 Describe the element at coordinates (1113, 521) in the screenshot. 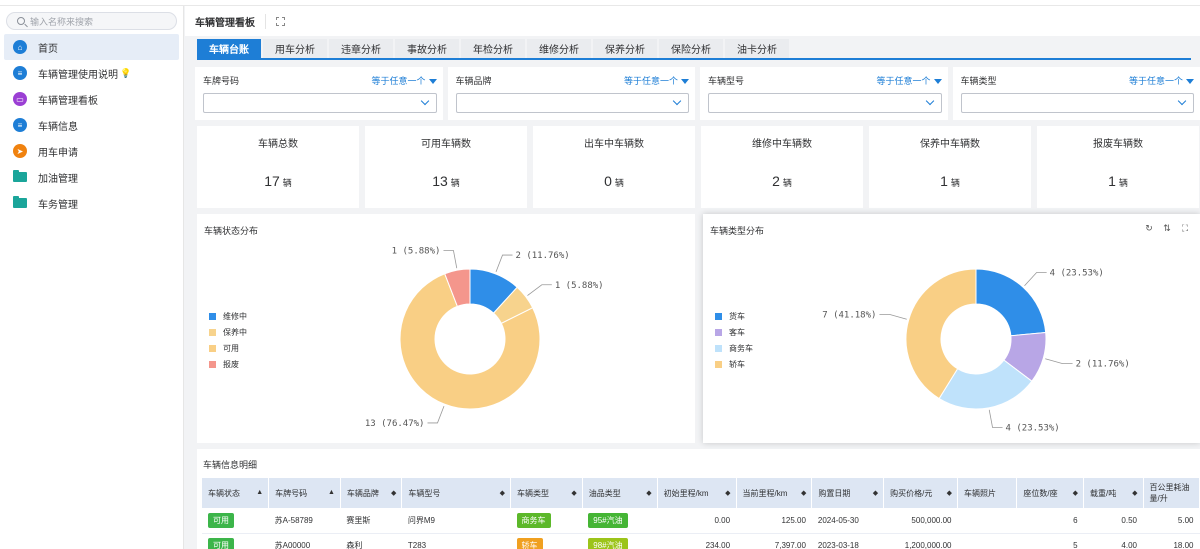

I see `table-cell: 0.50` at that location.